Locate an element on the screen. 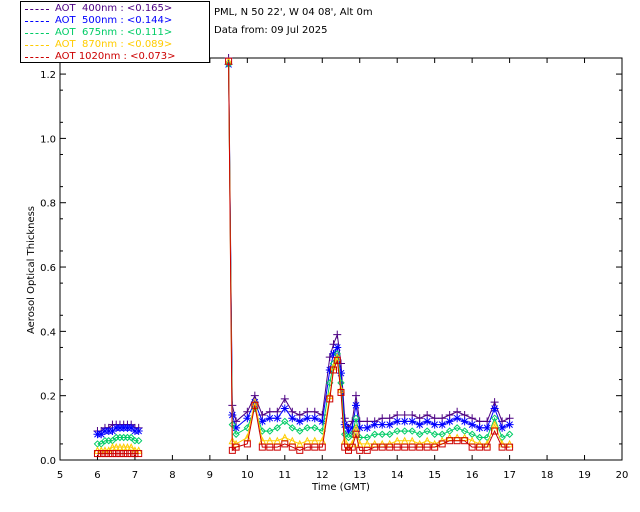 The image size is (640, 512). y-axis-label: Aerosol Optical Thickness is located at coordinates (31, 270).